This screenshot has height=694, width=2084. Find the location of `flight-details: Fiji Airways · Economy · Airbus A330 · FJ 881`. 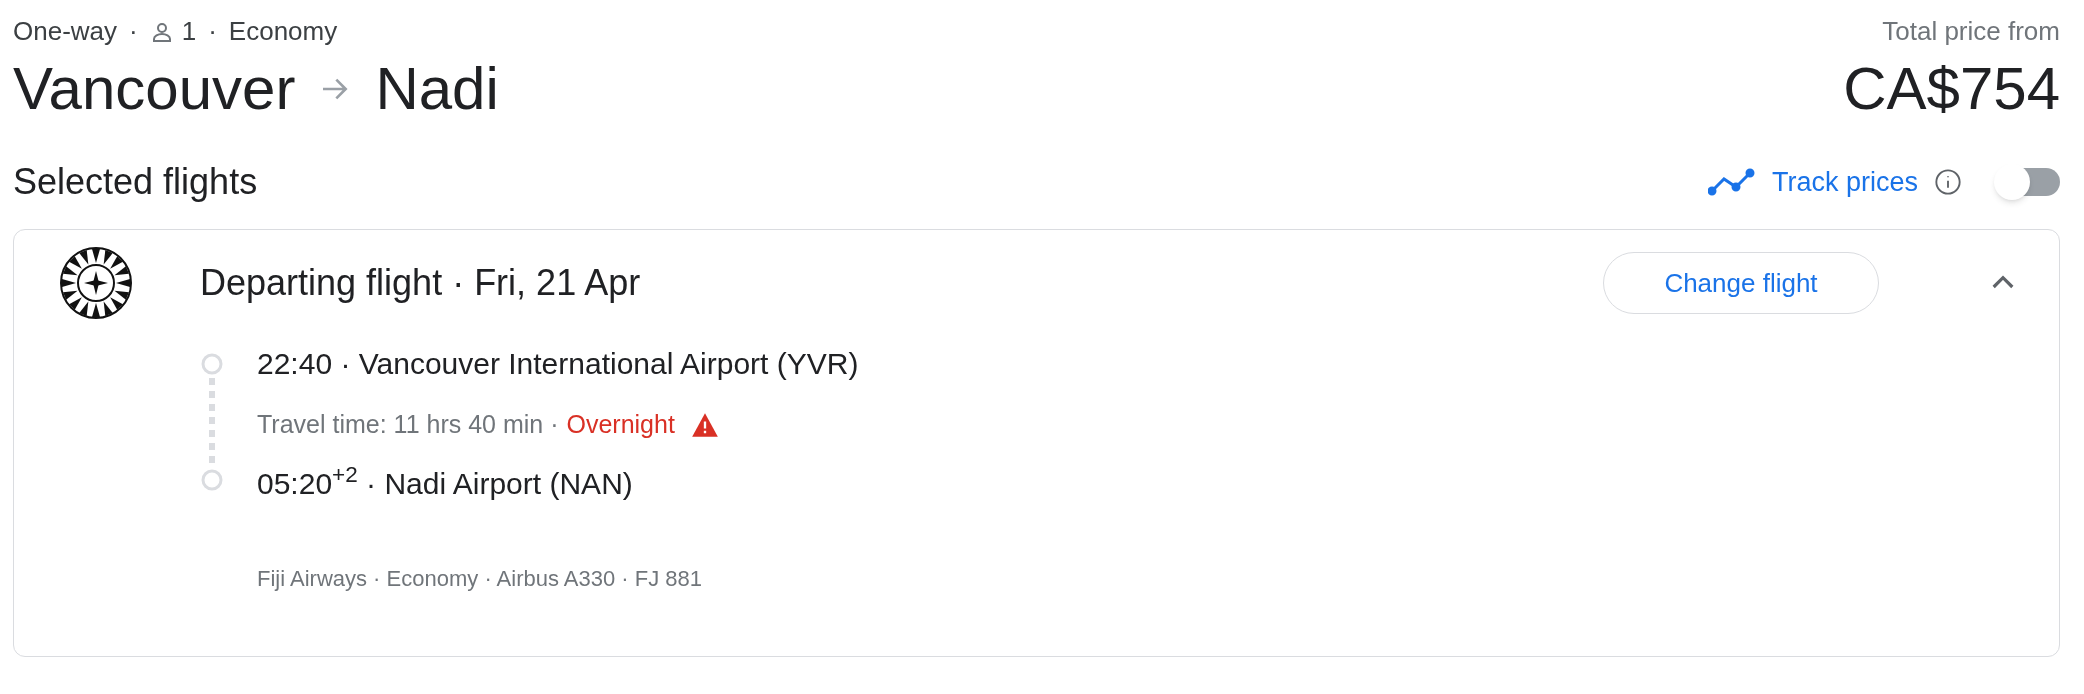

flight-details: Fiji Airways · Economy · Airbus A330 · FJ 881 is located at coordinates (480, 578).